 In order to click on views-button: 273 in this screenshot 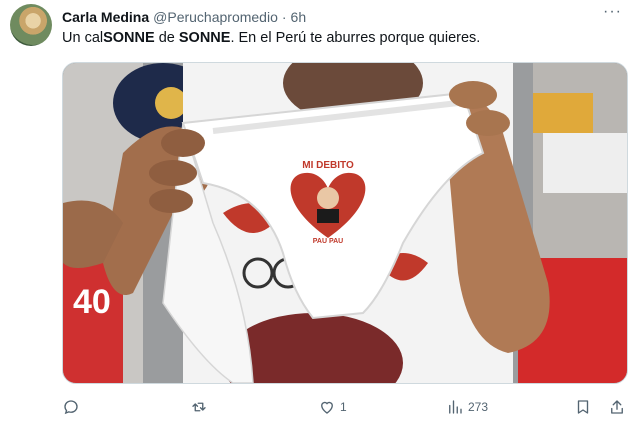, I will do `click(467, 407)`.